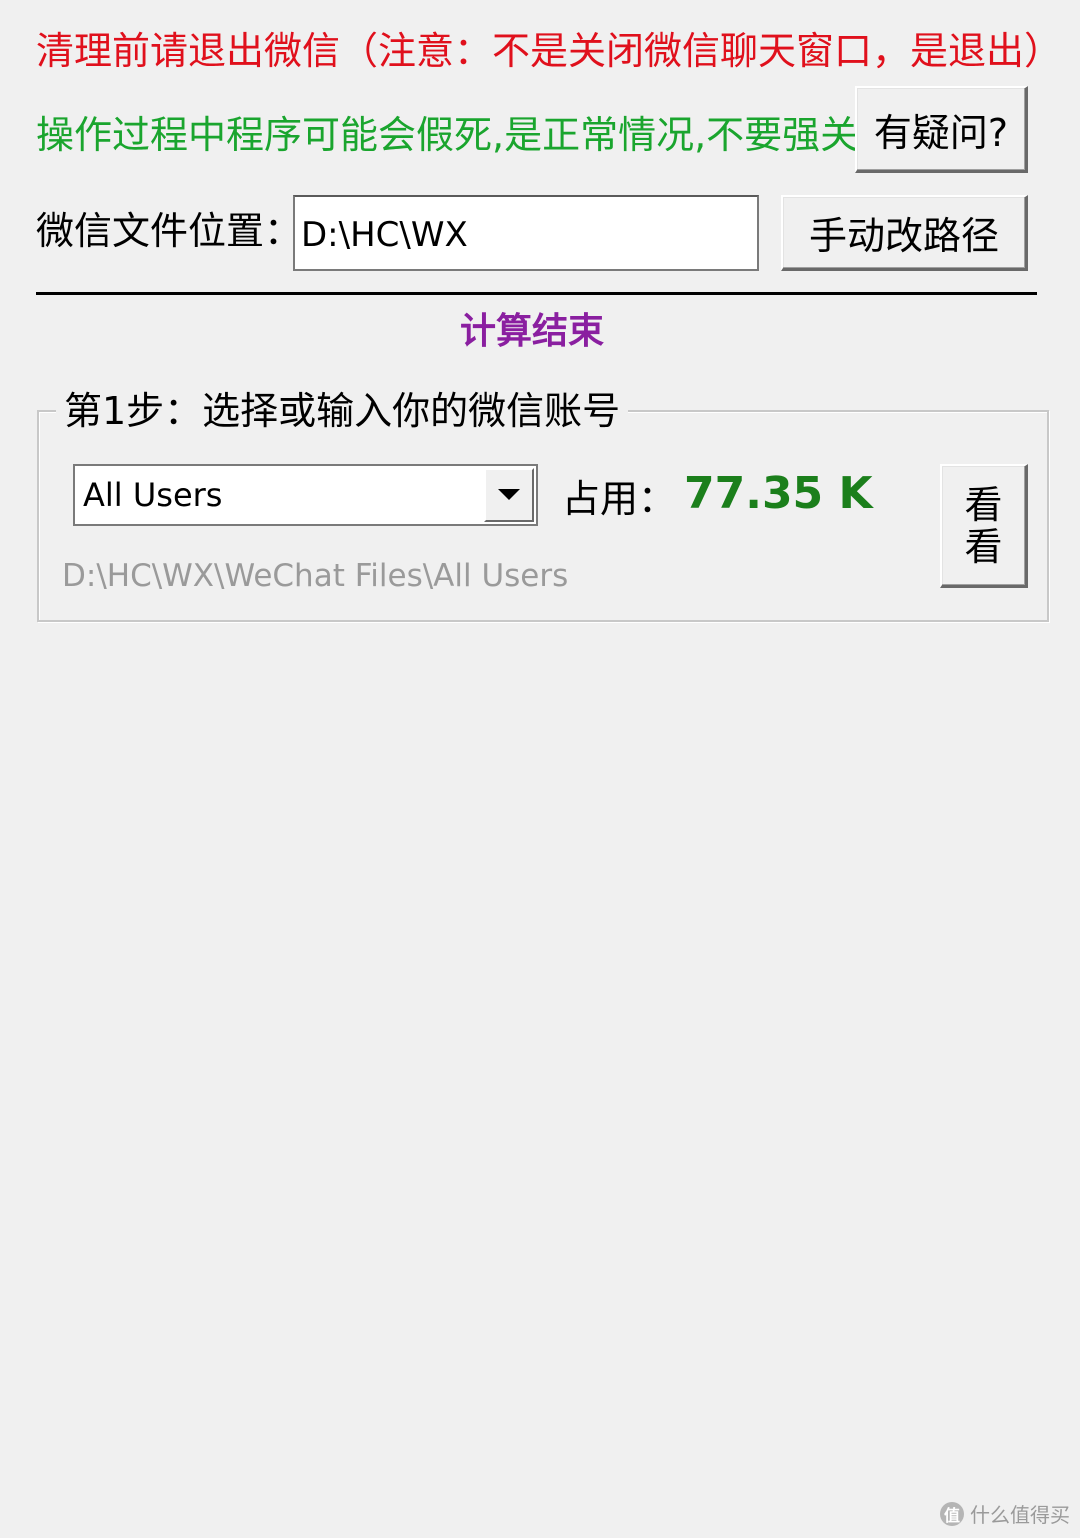 This screenshot has width=1080, height=1538. What do you see at coordinates (778, 493) in the screenshot?
I see `usage-value: 77.35 K` at bounding box center [778, 493].